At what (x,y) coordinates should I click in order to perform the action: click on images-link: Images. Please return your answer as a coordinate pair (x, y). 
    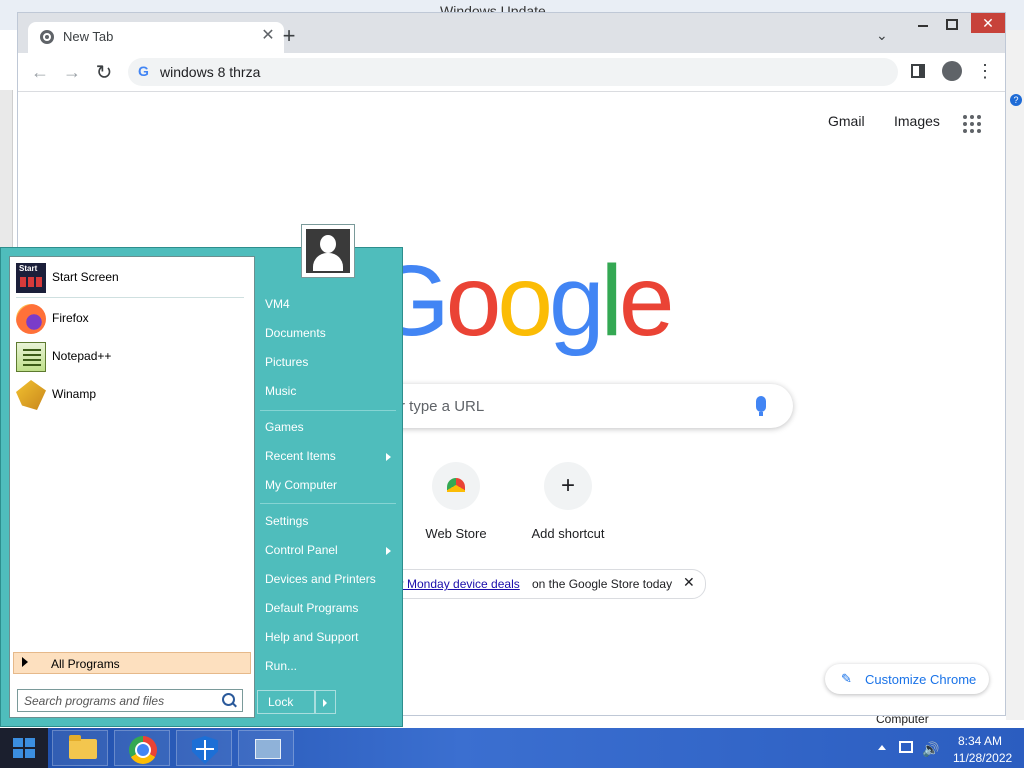
    Looking at the image, I should click on (917, 121).